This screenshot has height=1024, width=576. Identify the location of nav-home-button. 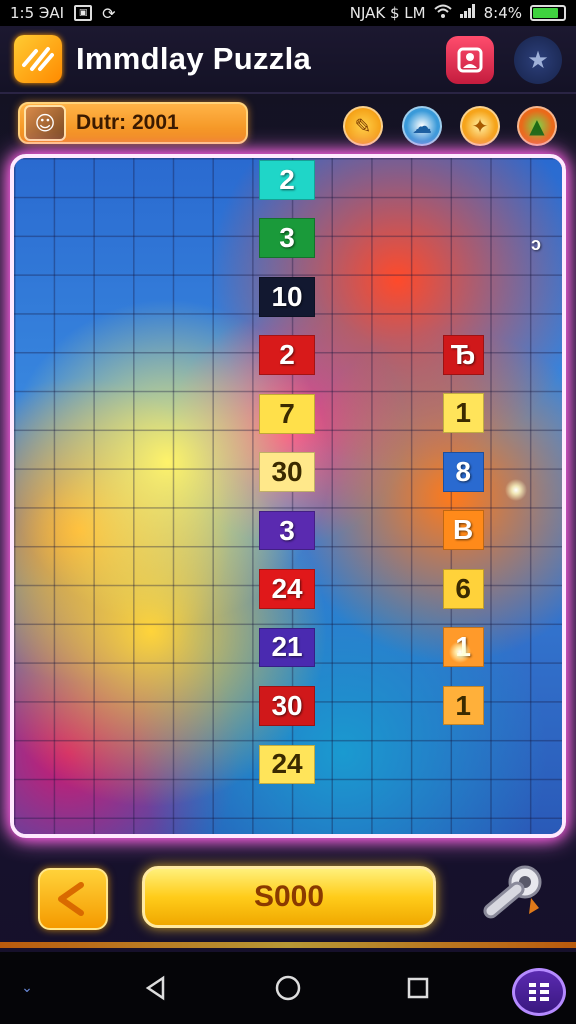
(288, 988).